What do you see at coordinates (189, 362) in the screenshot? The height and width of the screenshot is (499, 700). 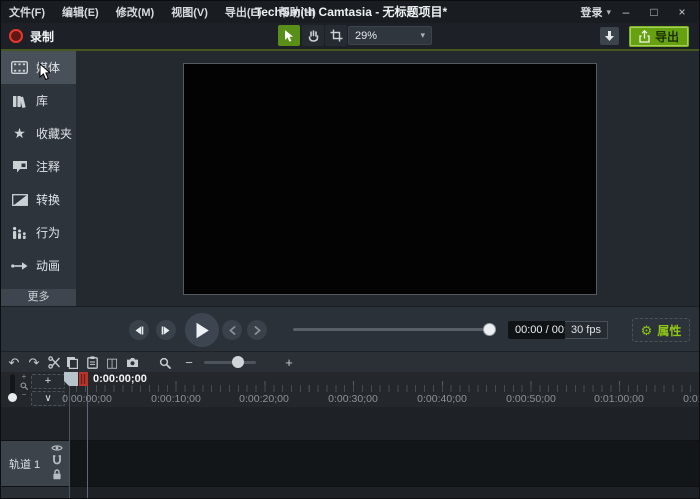 I see `timeline-zoom-out-button: −` at bounding box center [189, 362].